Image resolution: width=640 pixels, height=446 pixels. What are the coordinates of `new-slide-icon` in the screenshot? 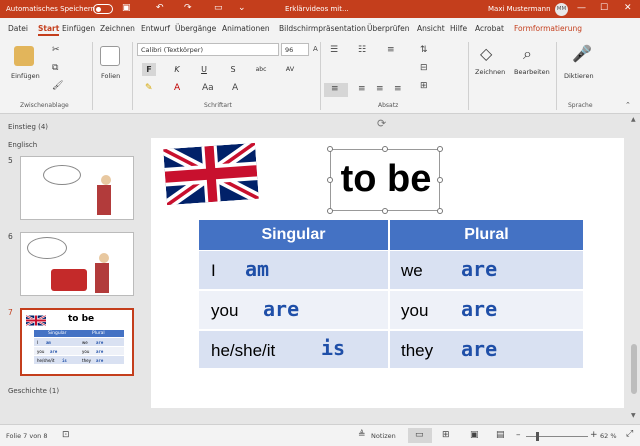 It's located at (110, 56).